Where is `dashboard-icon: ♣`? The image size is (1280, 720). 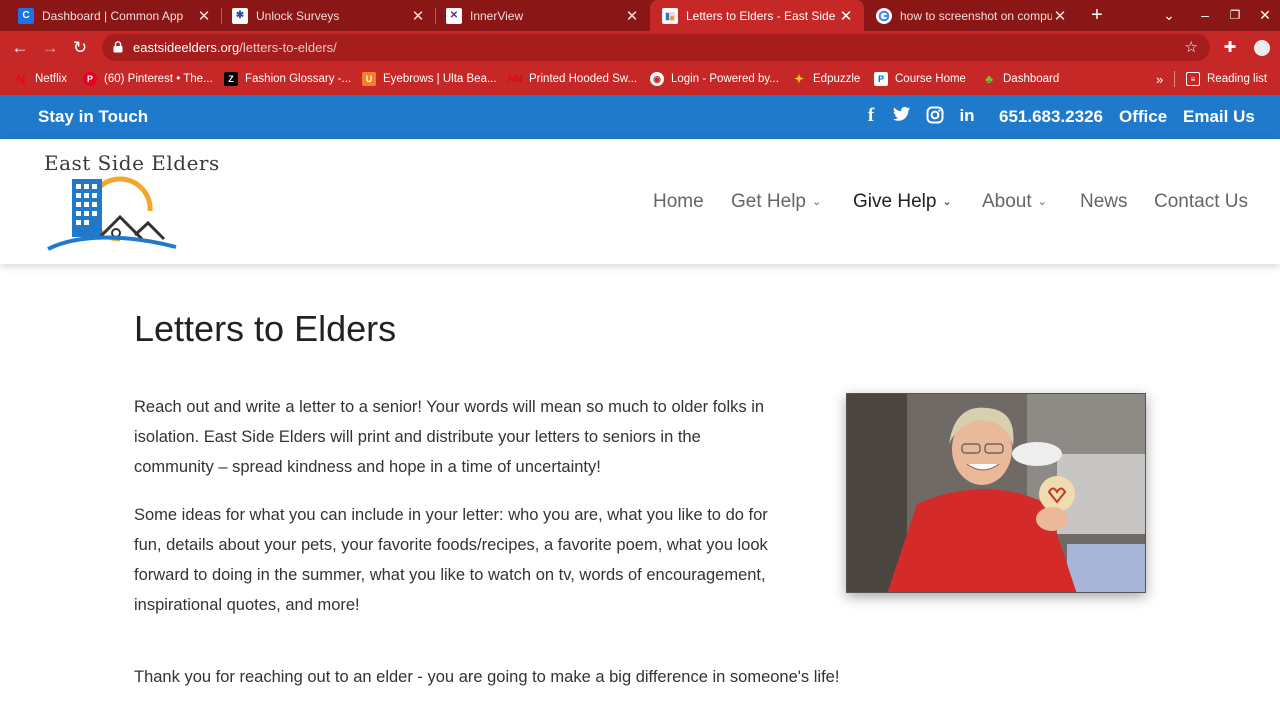
dashboard-icon: ♣ is located at coordinates (989, 79).